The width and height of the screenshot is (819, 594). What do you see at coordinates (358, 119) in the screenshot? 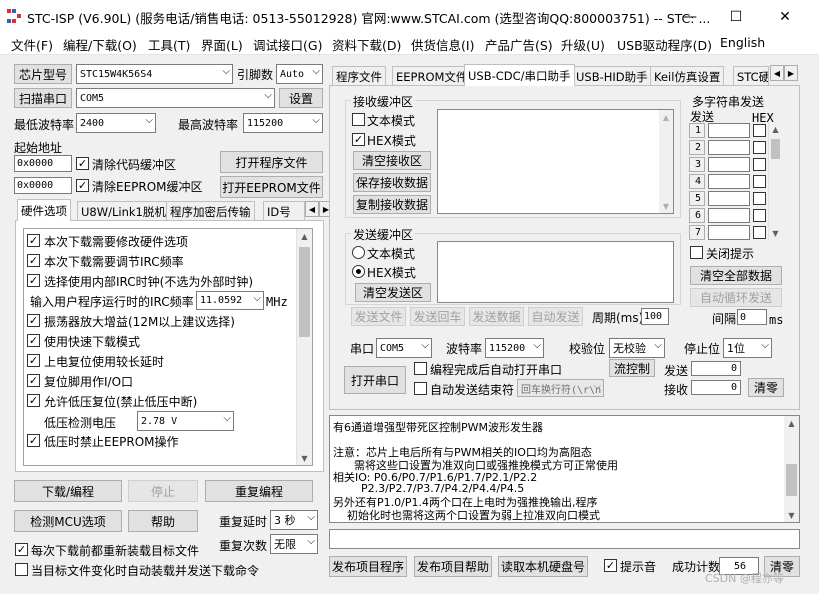
I see `recv-text-mode-checkbox` at bounding box center [358, 119].